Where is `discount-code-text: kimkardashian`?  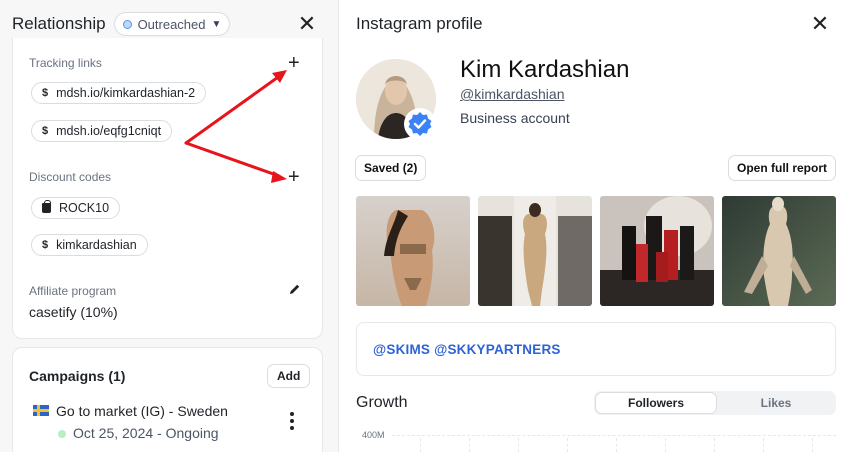 discount-code-text: kimkardashian is located at coordinates (96, 245).